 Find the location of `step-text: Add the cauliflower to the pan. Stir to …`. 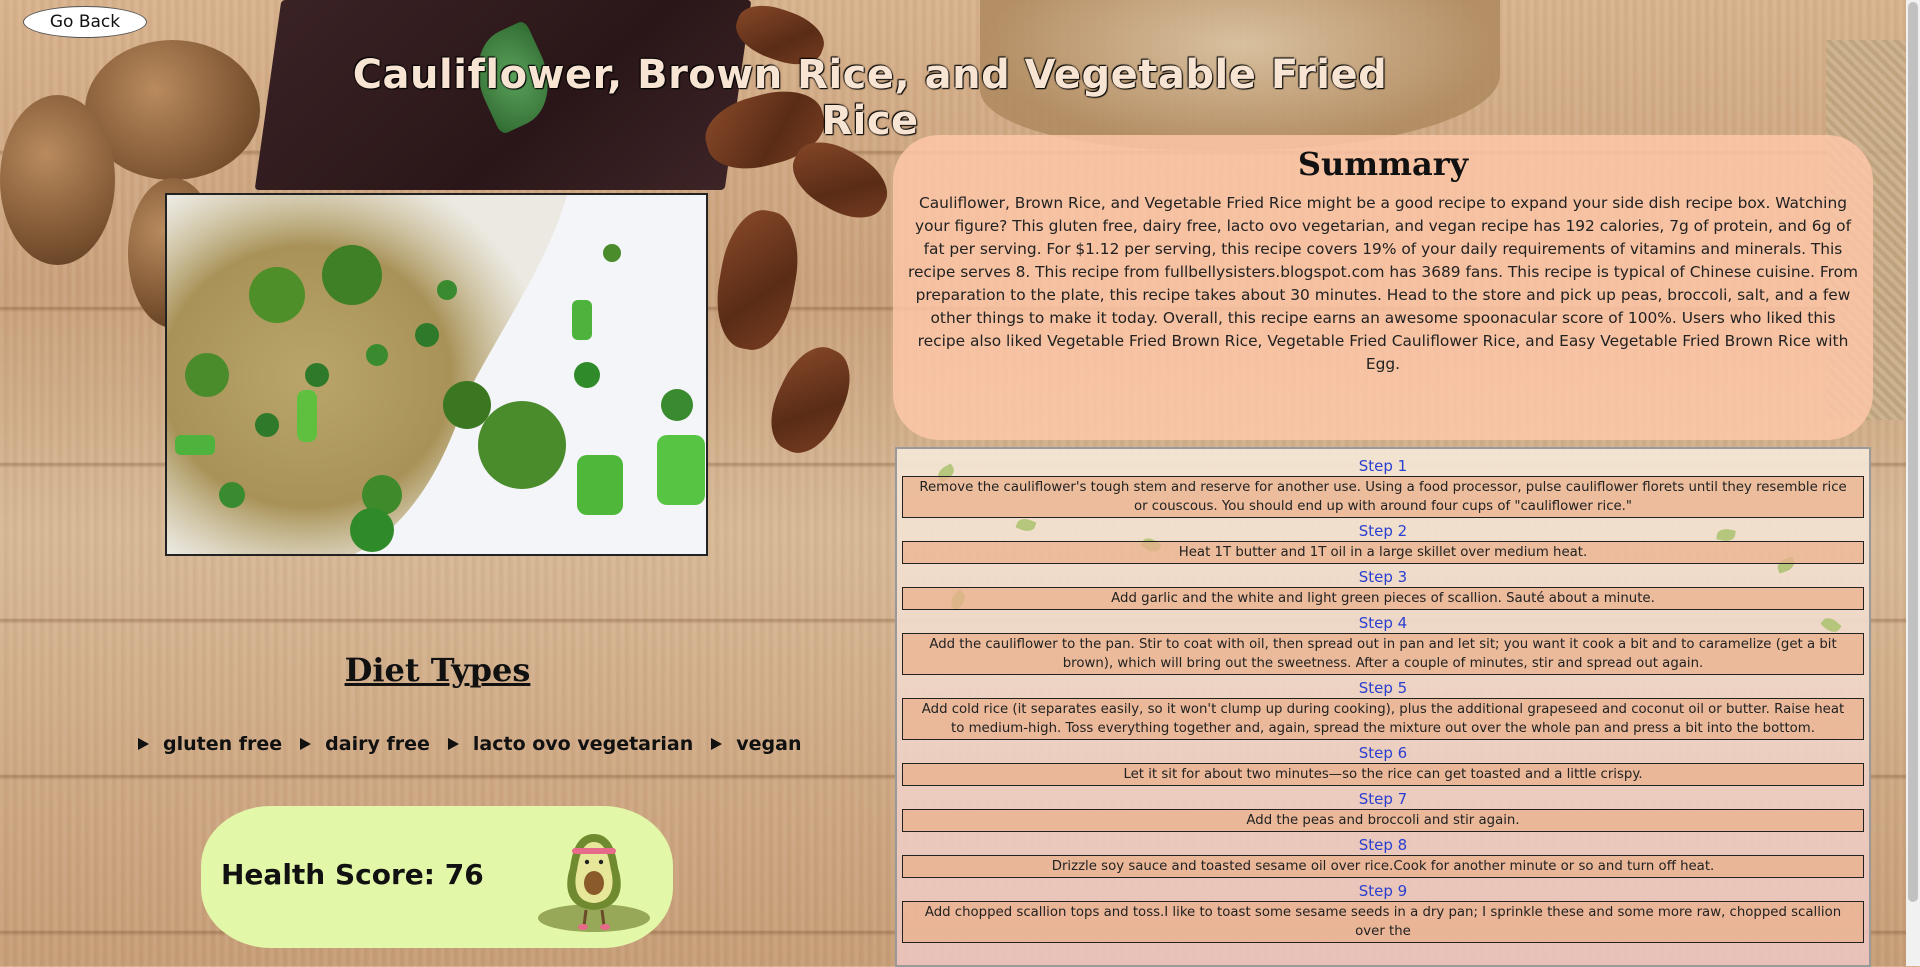

step-text: Add the cauliflower to the pan. Stir to … is located at coordinates (1383, 654).